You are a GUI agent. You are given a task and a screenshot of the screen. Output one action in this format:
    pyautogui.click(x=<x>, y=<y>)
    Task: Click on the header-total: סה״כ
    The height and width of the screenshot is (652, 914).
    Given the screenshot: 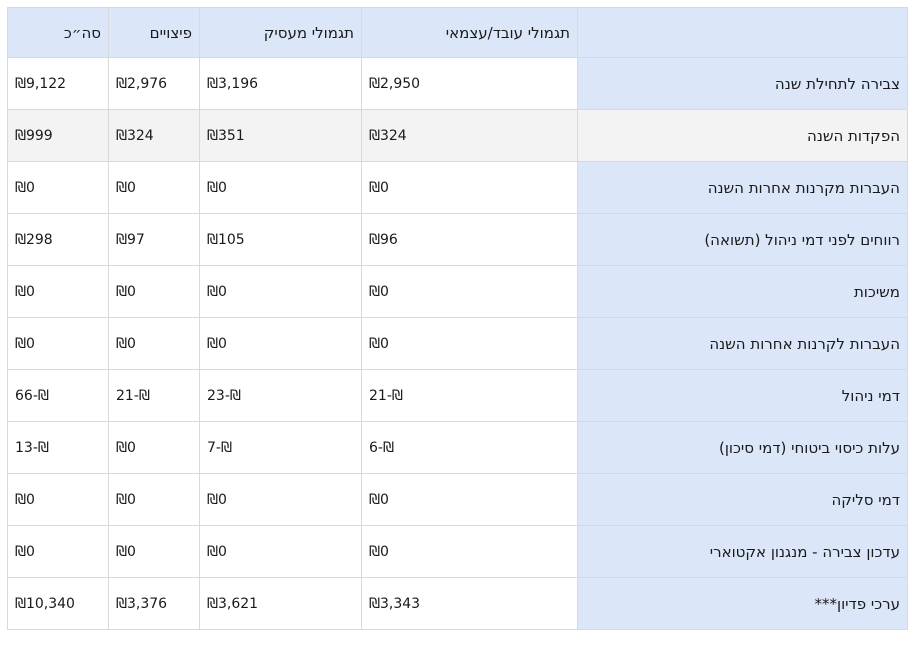 What is the action you would take?
    pyautogui.click(x=58, y=32)
    